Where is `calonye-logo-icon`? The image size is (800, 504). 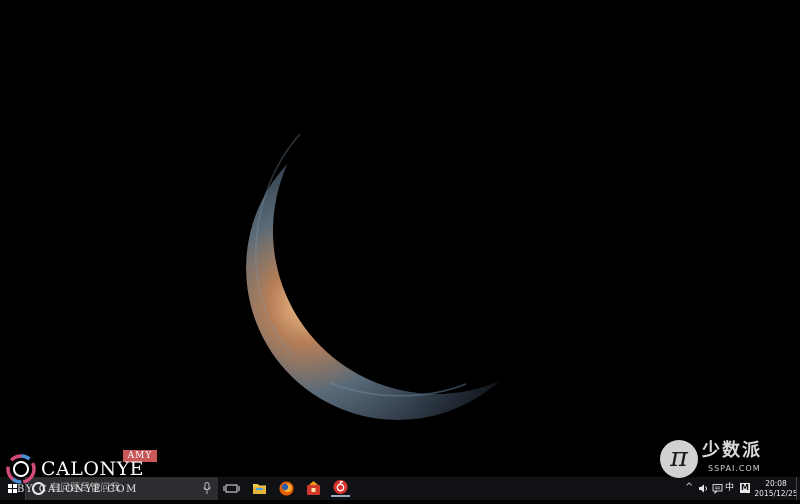 calonye-logo-icon is located at coordinates (21, 469).